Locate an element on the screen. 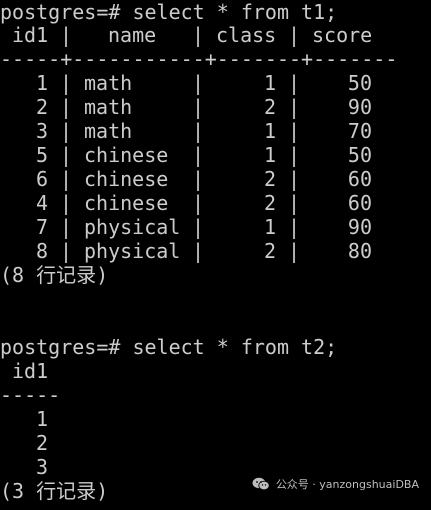 The image size is (431, 510). watermark-text: 公众号 · yanzongshuaiDBA is located at coordinates (347, 484).